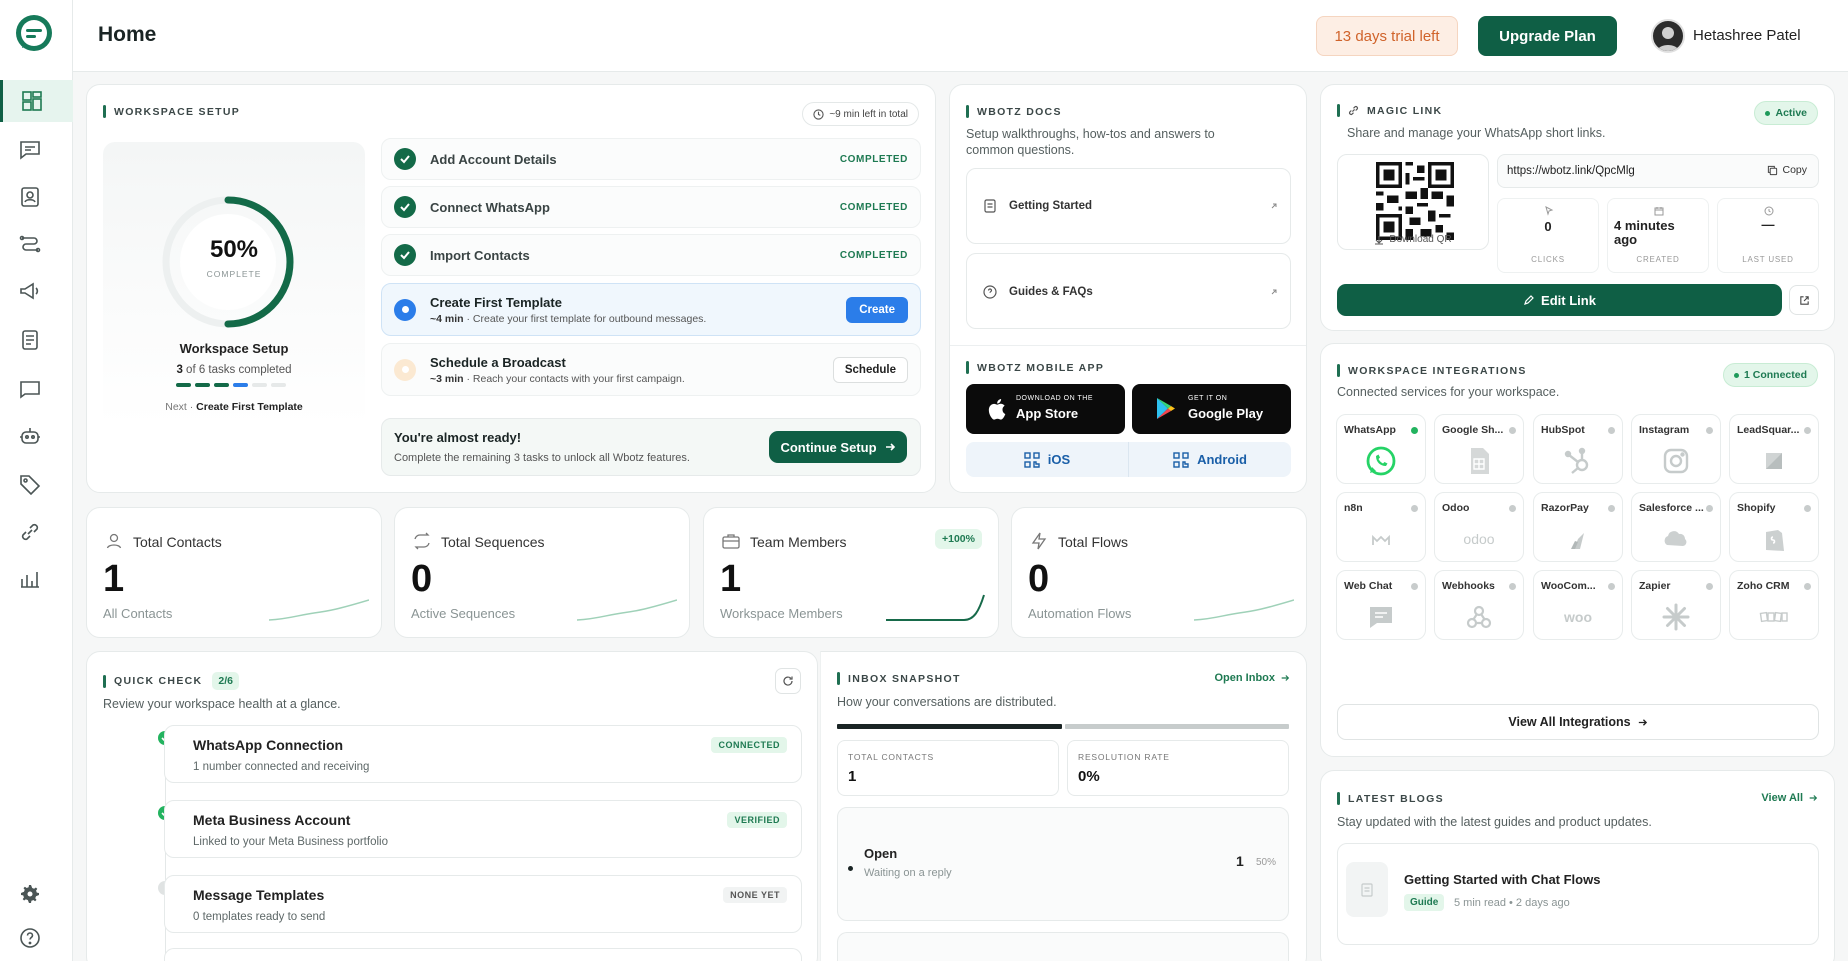 Image resolution: width=1848 pixels, height=961 pixels. I want to click on refresh-button, so click(788, 681).